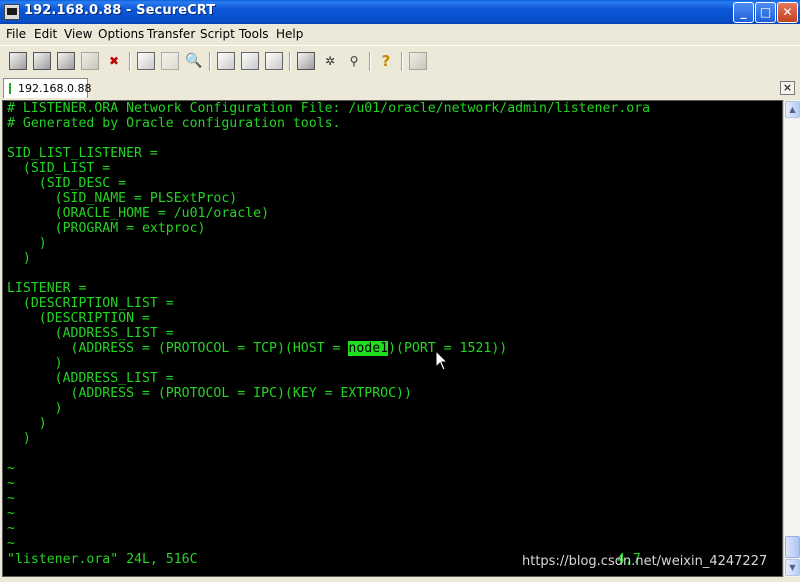  I want to click on session-tab-bar: 192.168.0.88 ×, so click(400, 88).